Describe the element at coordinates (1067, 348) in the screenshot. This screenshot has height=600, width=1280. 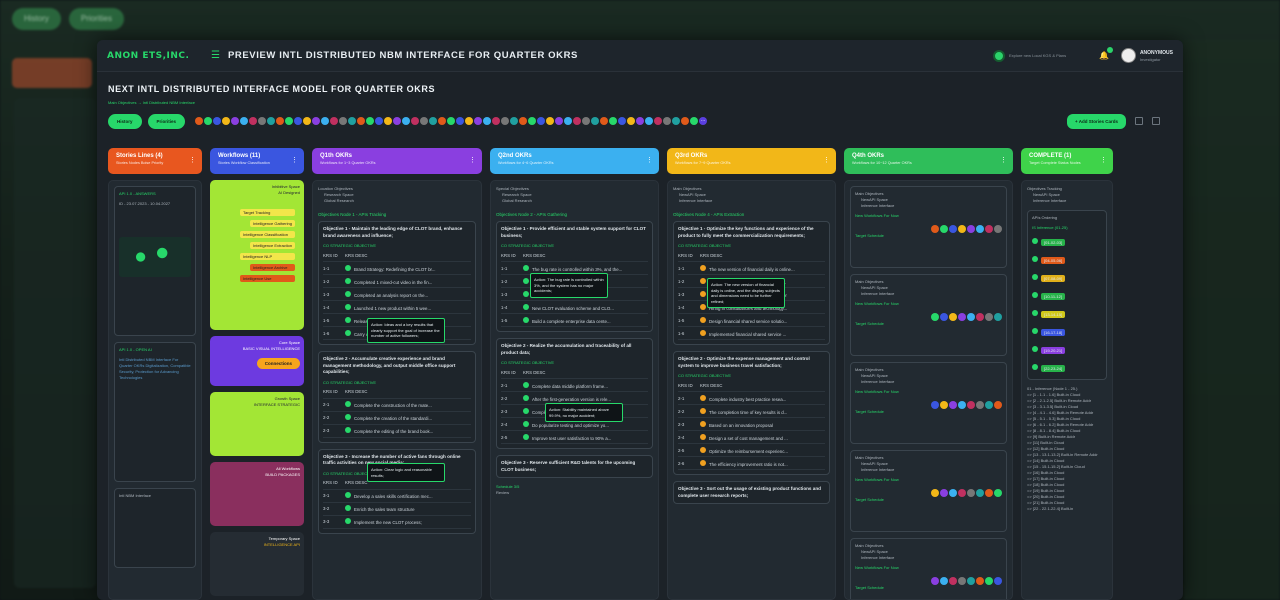
I see `pill-row: [19-20-21]` at that location.